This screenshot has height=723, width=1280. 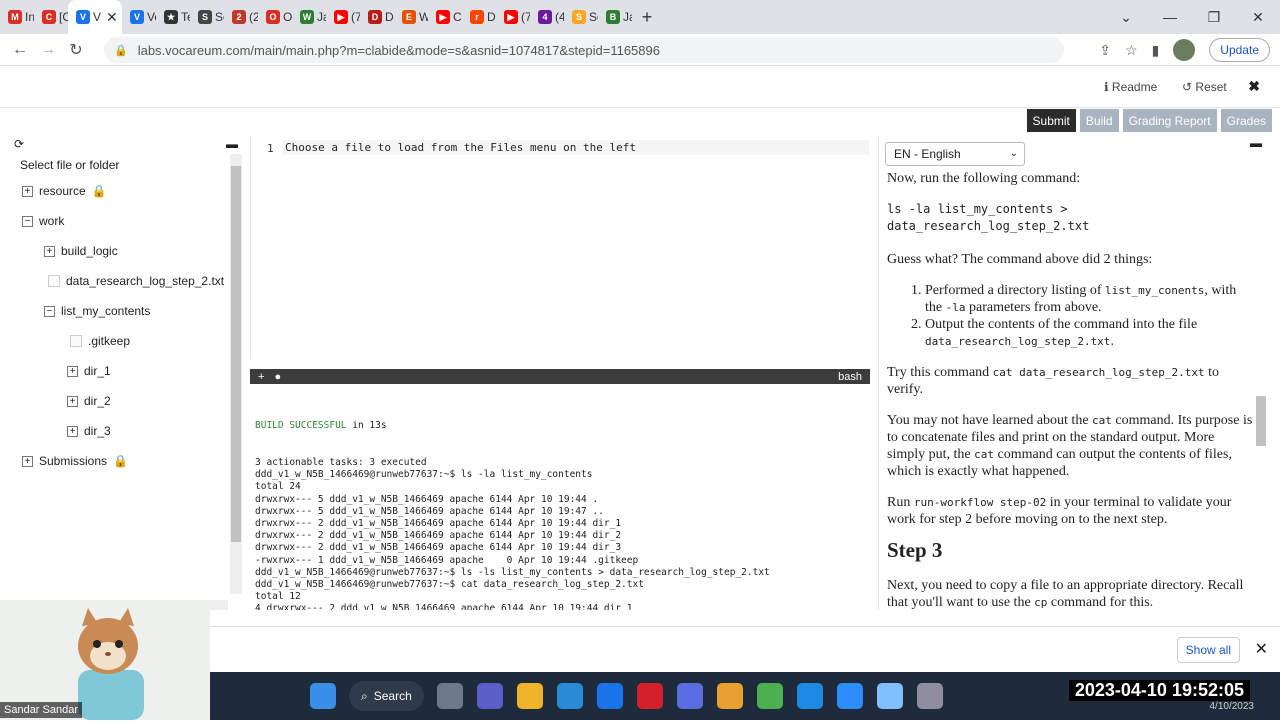 I want to click on build-button: Build, so click(x=1099, y=120).